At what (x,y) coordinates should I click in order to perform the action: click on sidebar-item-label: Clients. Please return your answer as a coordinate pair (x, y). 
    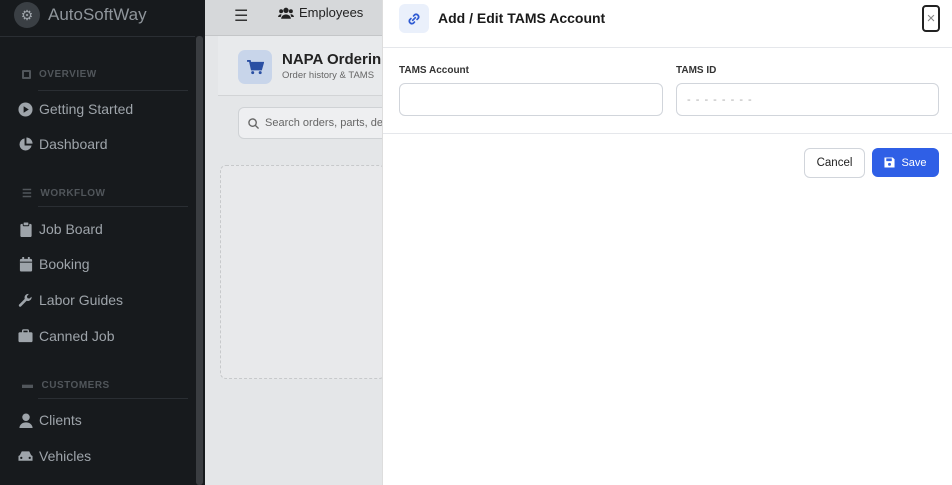
    Looking at the image, I should click on (60, 420).